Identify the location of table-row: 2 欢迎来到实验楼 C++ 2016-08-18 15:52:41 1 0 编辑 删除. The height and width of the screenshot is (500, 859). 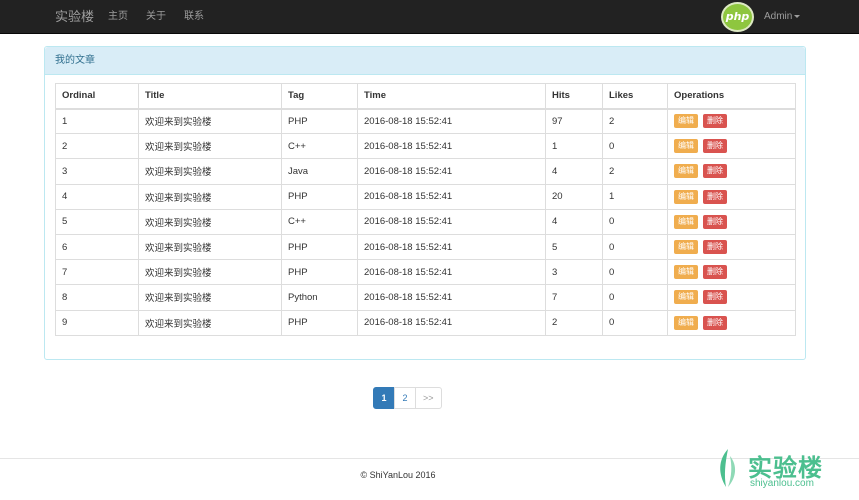
(425, 146).